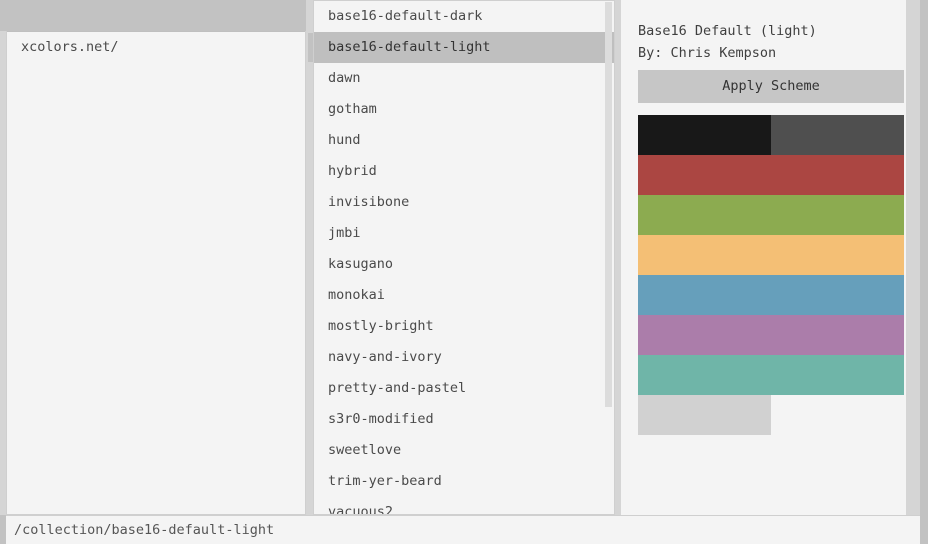  What do you see at coordinates (381, 419) in the screenshot?
I see `scheme-item-label: s3r0-modified` at bounding box center [381, 419].